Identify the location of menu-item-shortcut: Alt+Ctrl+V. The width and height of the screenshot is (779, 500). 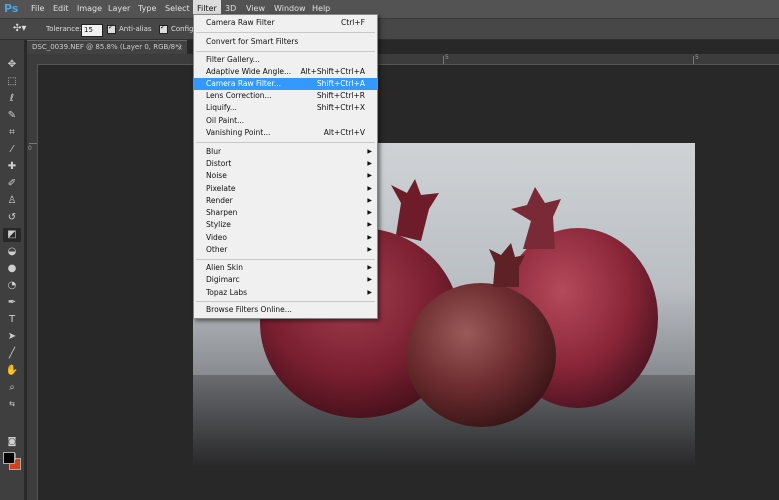
(344, 132).